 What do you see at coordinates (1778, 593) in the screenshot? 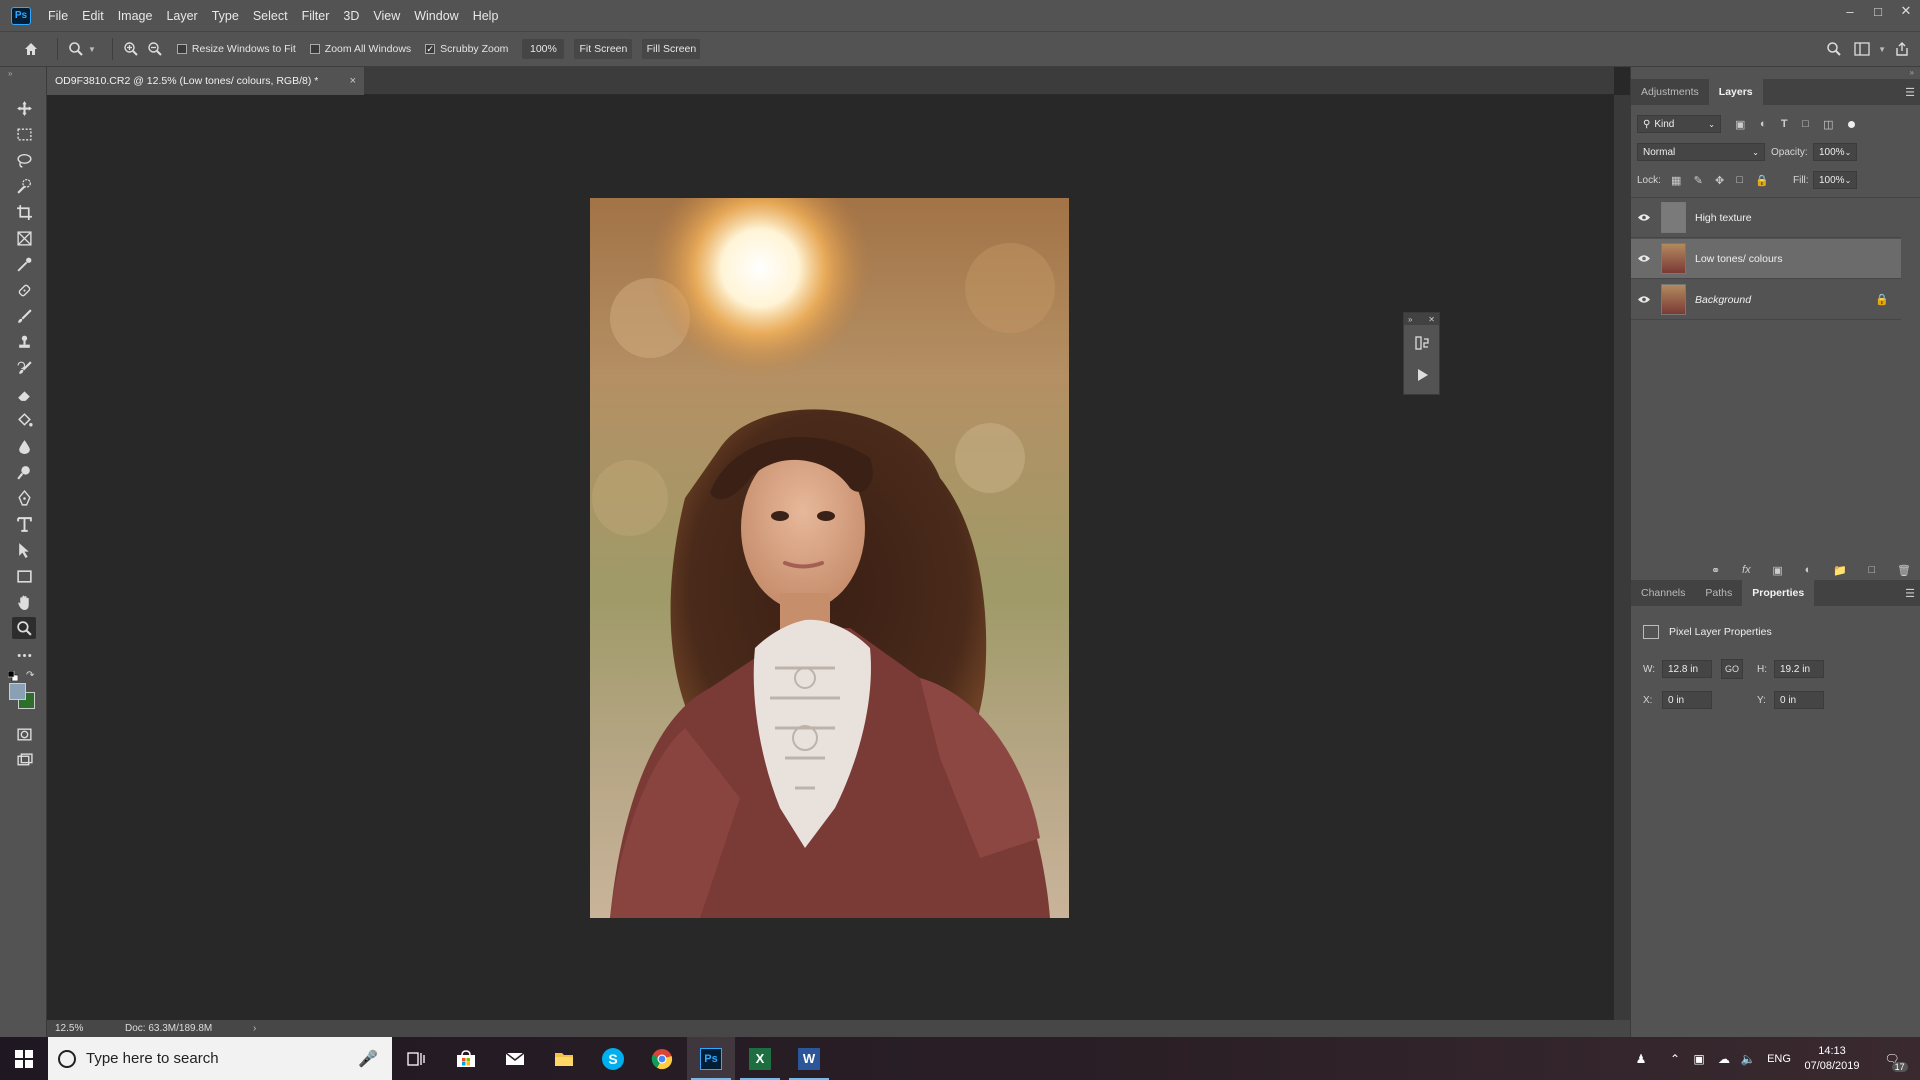
I see `tab-properties: Properties` at bounding box center [1778, 593].